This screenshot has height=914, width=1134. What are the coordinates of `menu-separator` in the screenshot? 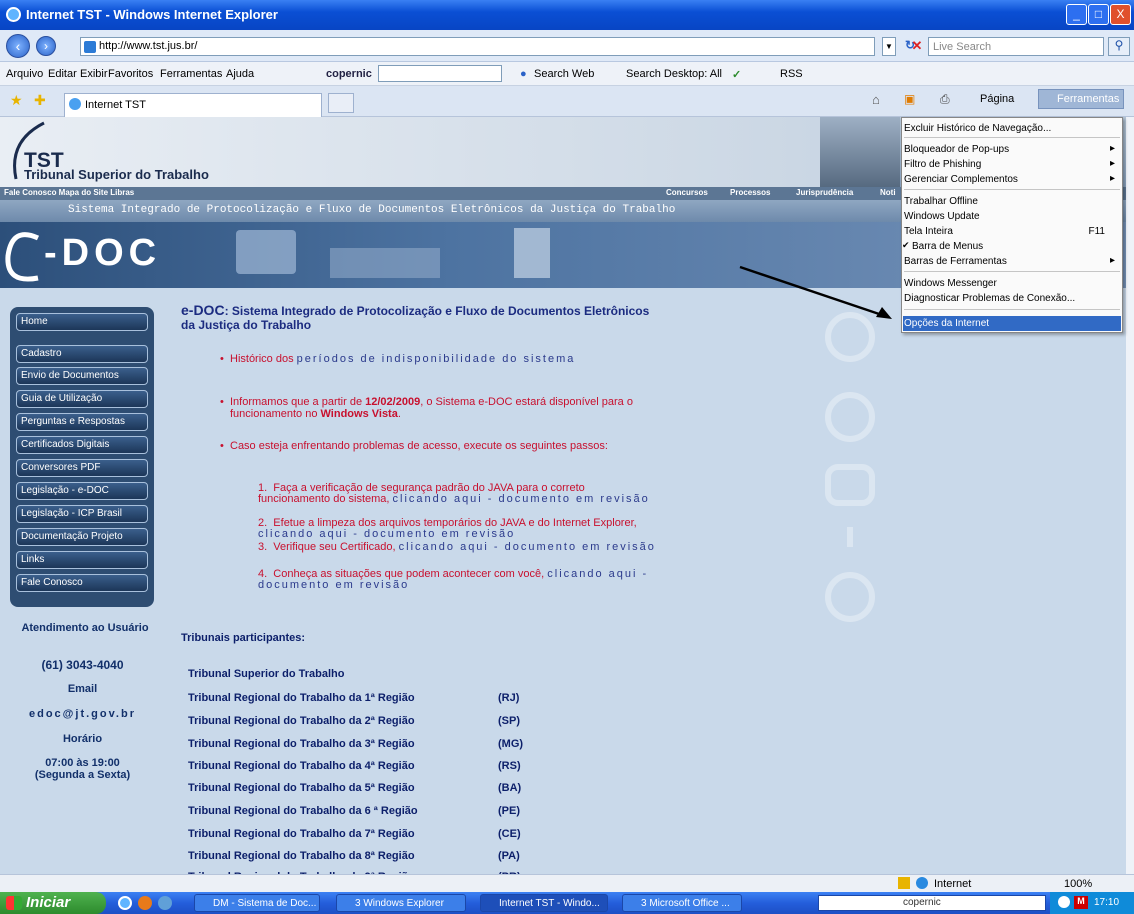 It's located at (1012, 189).